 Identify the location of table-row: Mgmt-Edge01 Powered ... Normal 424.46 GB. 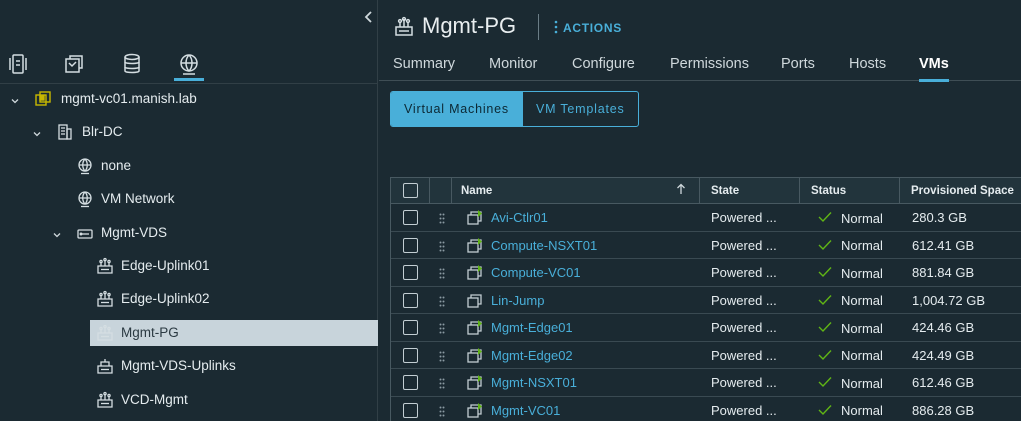
(706, 328).